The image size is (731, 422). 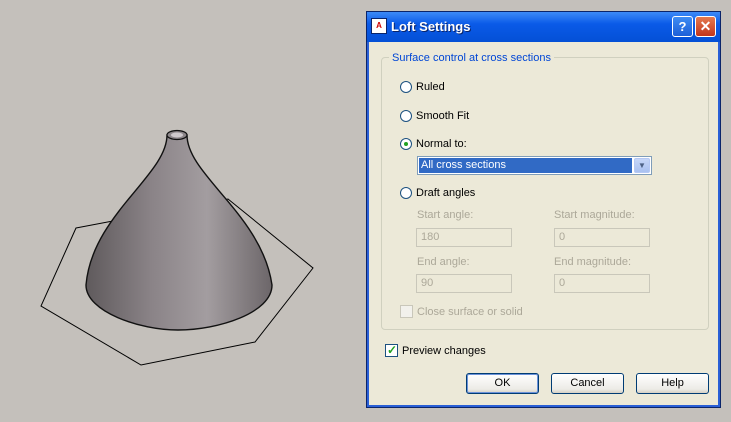 I want to click on surface-control-group-title: Surface control at cross sections, so click(x=471, y=58).